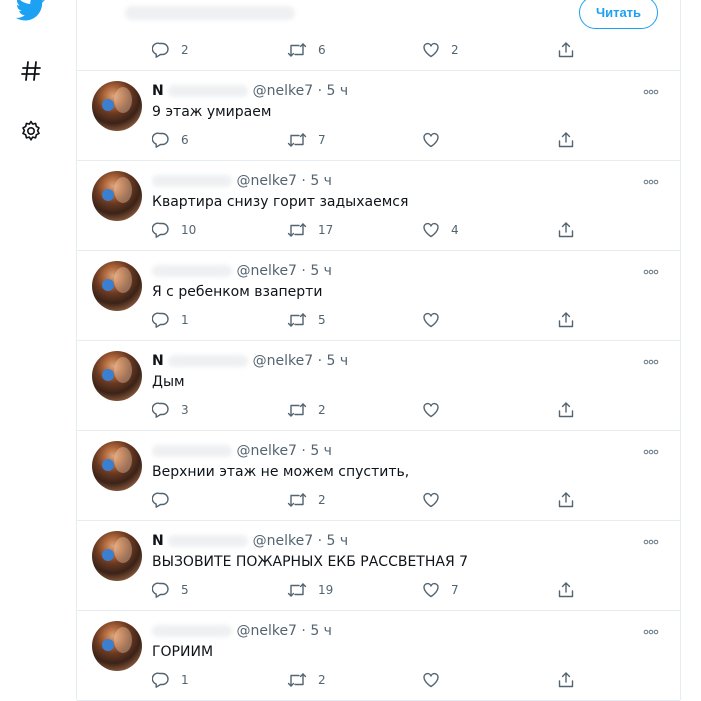  Describe the element at coordinates (306, 320) in the screenshot. I see `retweet-action: 5` at that location.